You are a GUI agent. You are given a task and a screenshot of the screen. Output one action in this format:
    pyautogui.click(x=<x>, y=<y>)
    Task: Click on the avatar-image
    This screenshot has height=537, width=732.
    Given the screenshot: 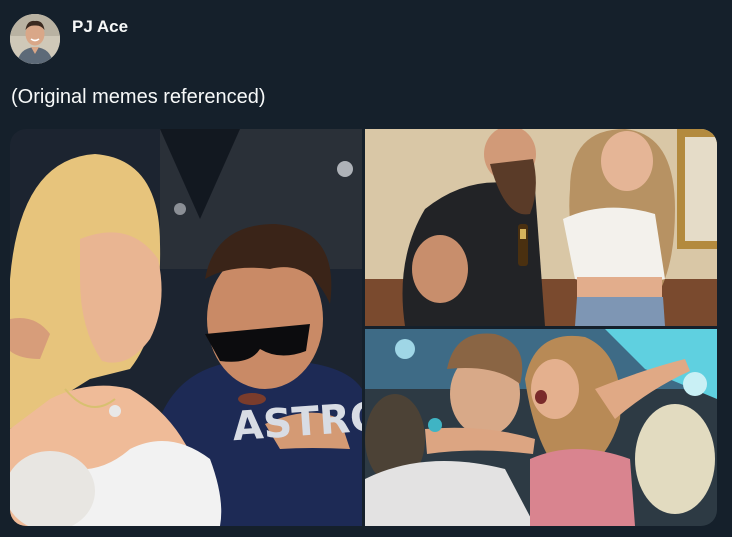 What is the action you would take?
    pyautogui.click(x=35, y=39)
    